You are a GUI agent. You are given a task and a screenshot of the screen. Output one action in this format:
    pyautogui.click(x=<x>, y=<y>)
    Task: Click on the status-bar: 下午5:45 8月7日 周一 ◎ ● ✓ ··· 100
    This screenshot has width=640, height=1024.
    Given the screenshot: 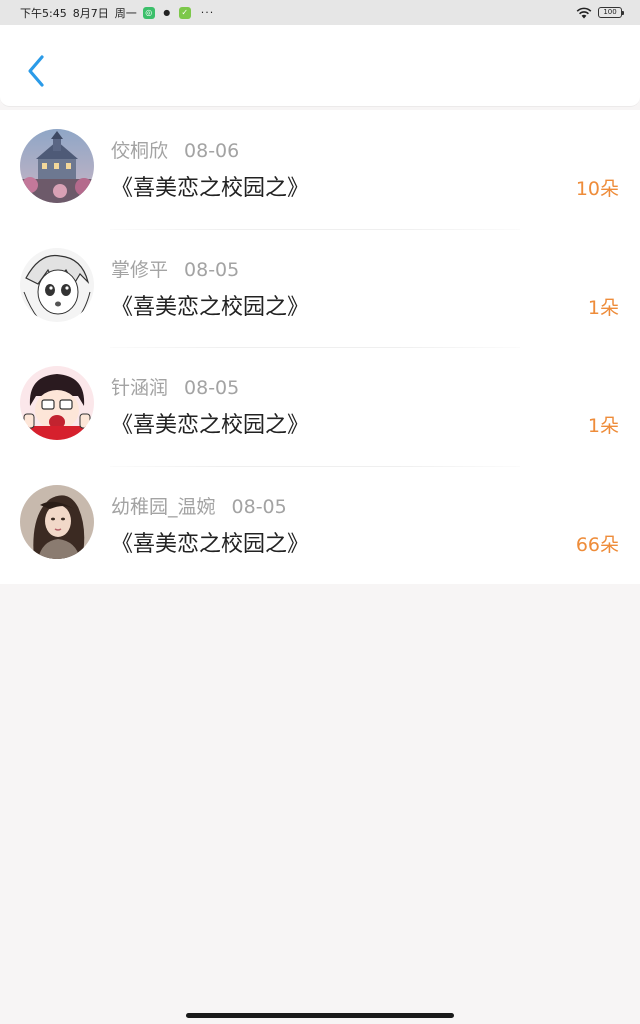 What is the action you would take?
    pyautogui.click(x=320, y=12)
    